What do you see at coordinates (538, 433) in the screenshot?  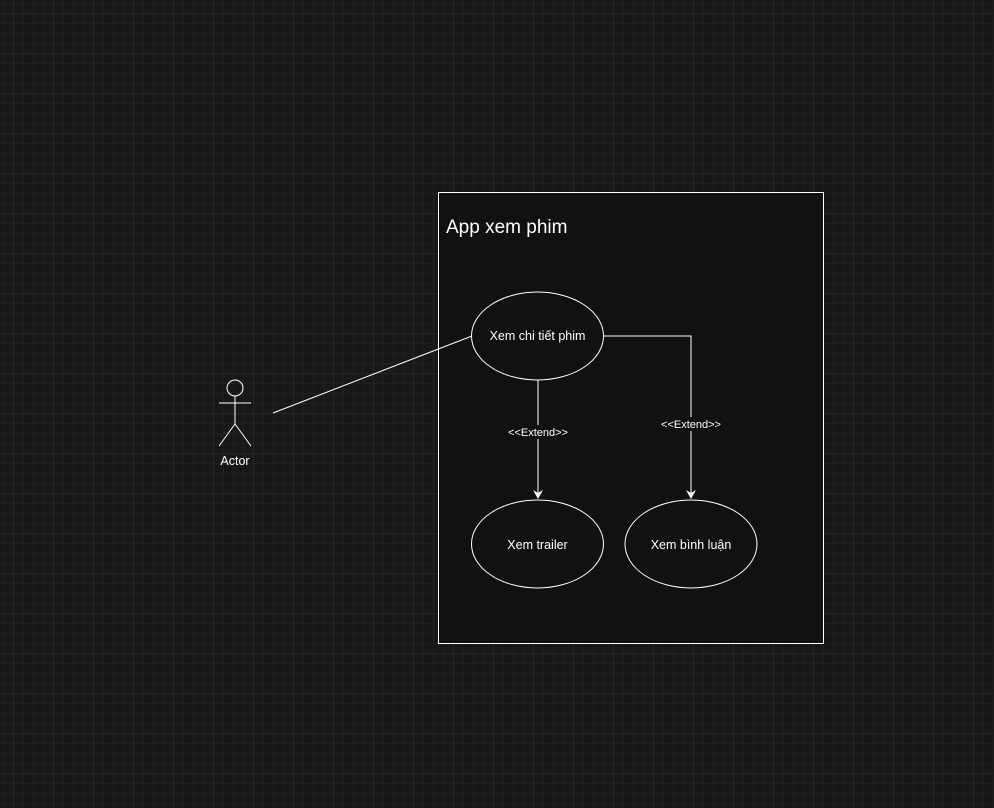 I see `extend-label-trailer: <<Extend>>` at bounding box center [538, 433].